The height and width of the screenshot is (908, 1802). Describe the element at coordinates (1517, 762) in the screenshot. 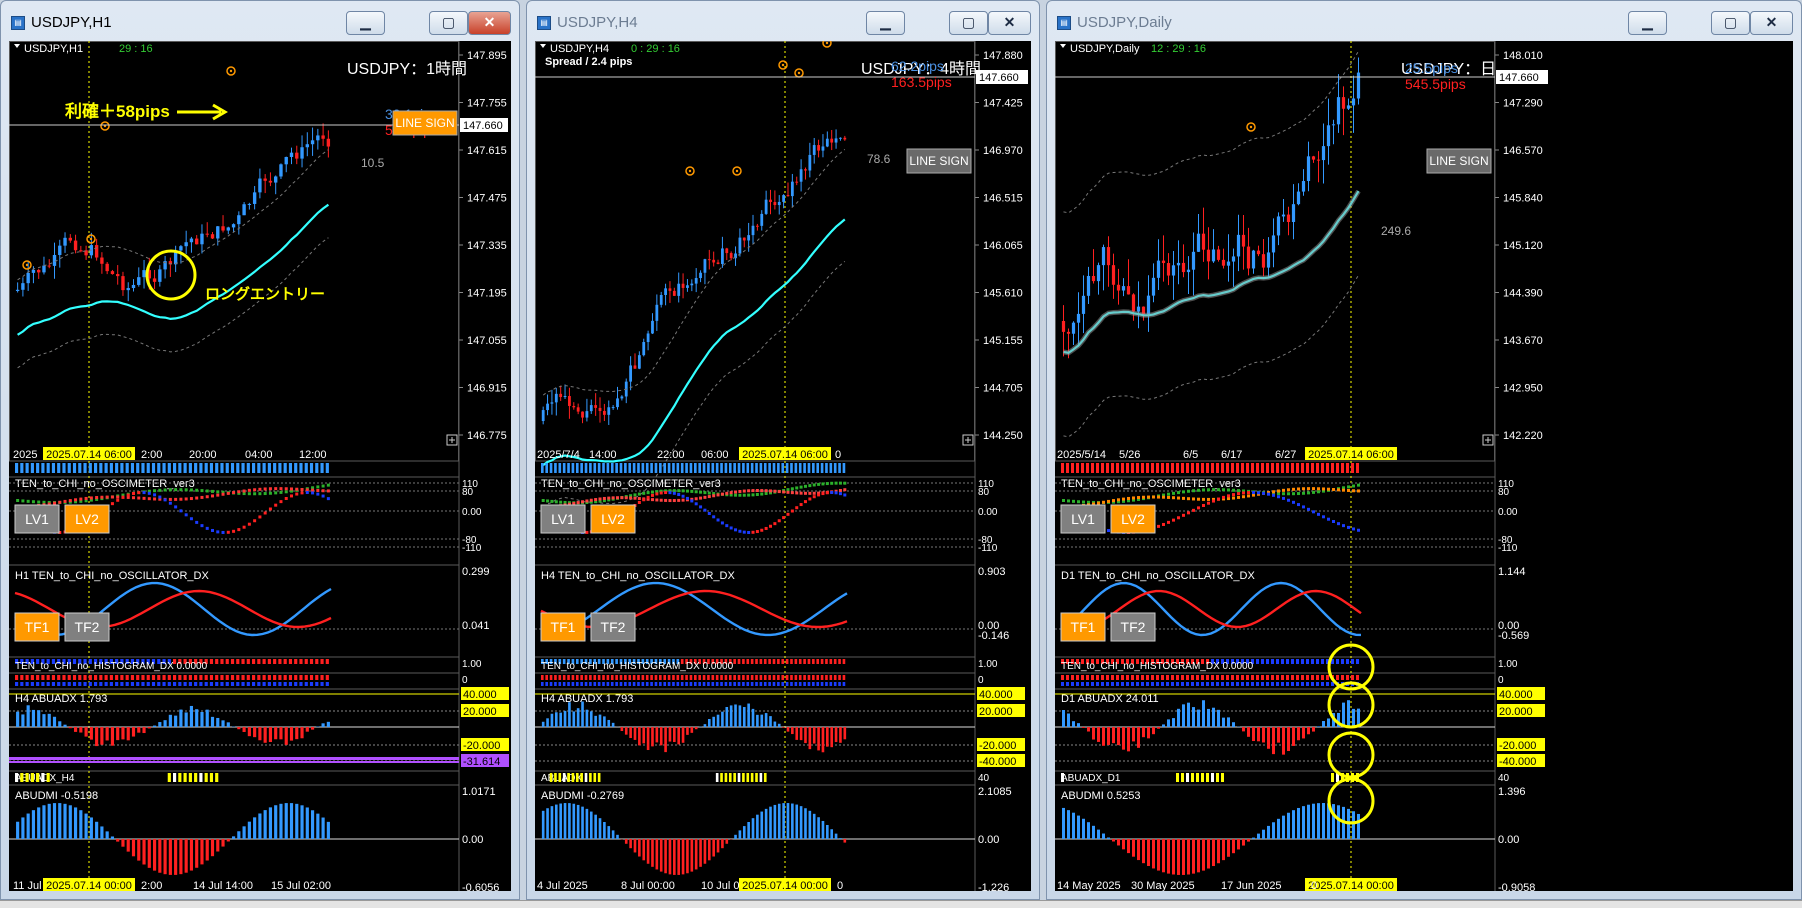

I see `adx-level-label: -40.000` at that location.